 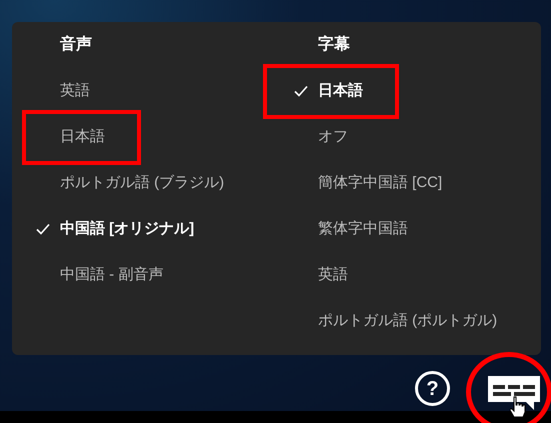 What do you see at coordinates (514, 394) in the screenshot?
I see `subtitles-icon` at bounding box center [514, 394].